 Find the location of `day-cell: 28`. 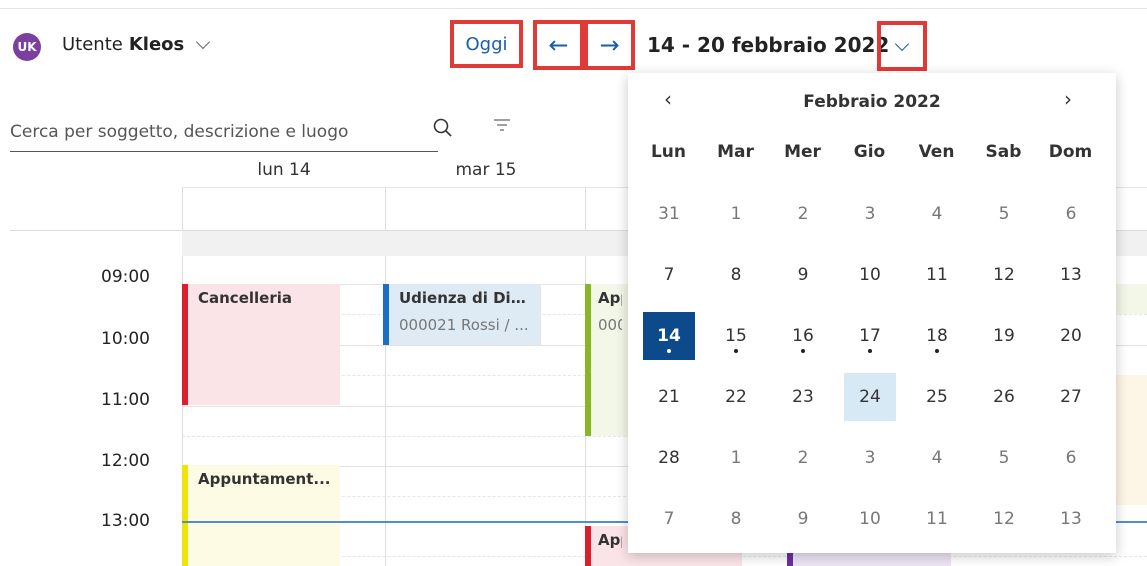

day-cell: 28 is located at coordinates (669, 458).